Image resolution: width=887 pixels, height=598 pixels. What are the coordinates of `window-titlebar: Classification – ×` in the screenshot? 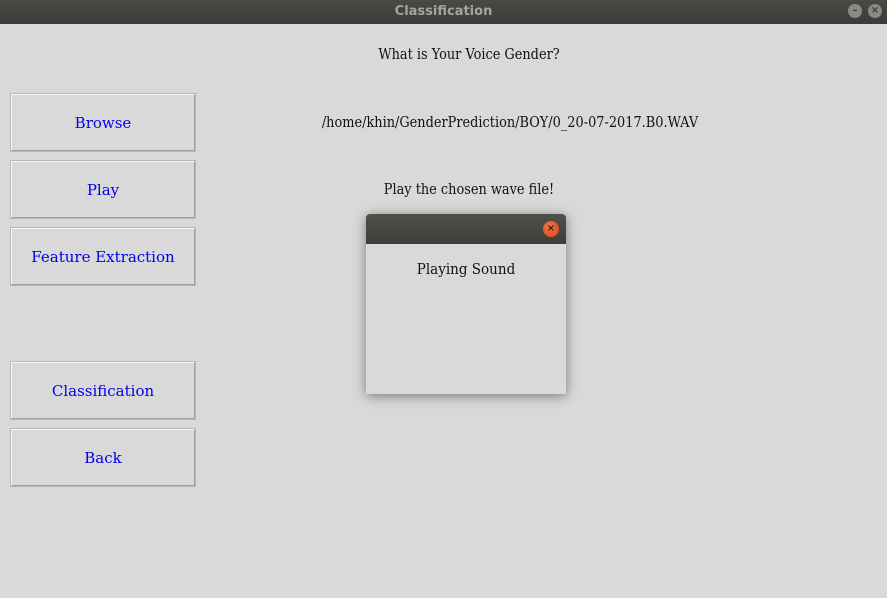 It's located at (443, 12).